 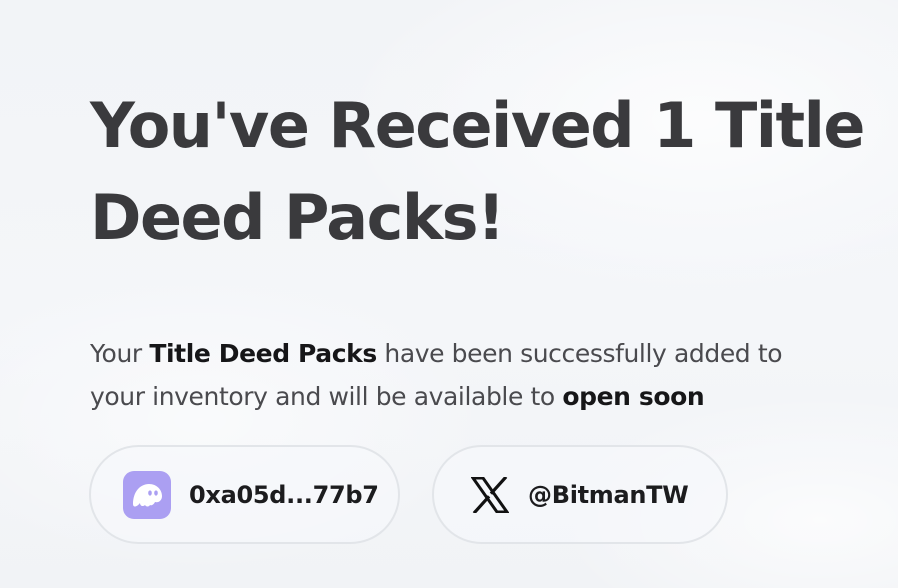 What do you see at coordinates (579, 353) in the screenshot?
I see `description-text: have been successfully added to` at bounding box center [579, 353].